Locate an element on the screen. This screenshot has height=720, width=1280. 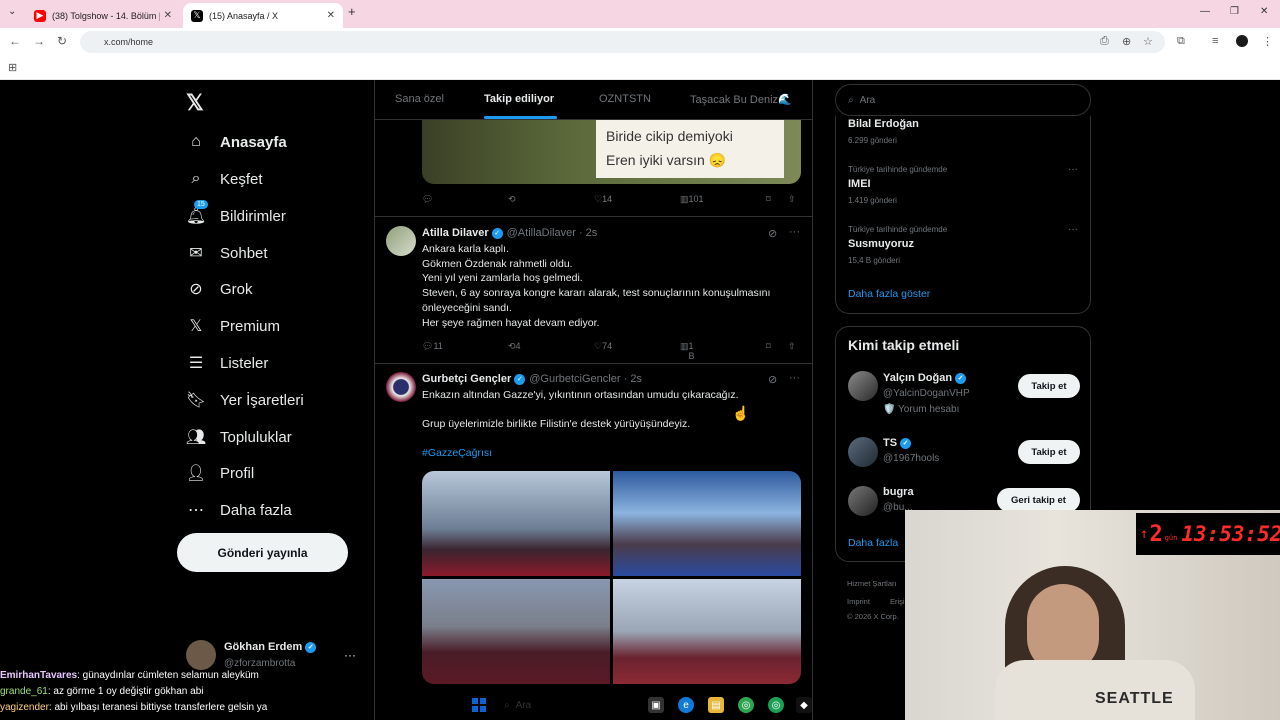
nav-lists: ☰ Listeler is located at coordinates (227, 363).